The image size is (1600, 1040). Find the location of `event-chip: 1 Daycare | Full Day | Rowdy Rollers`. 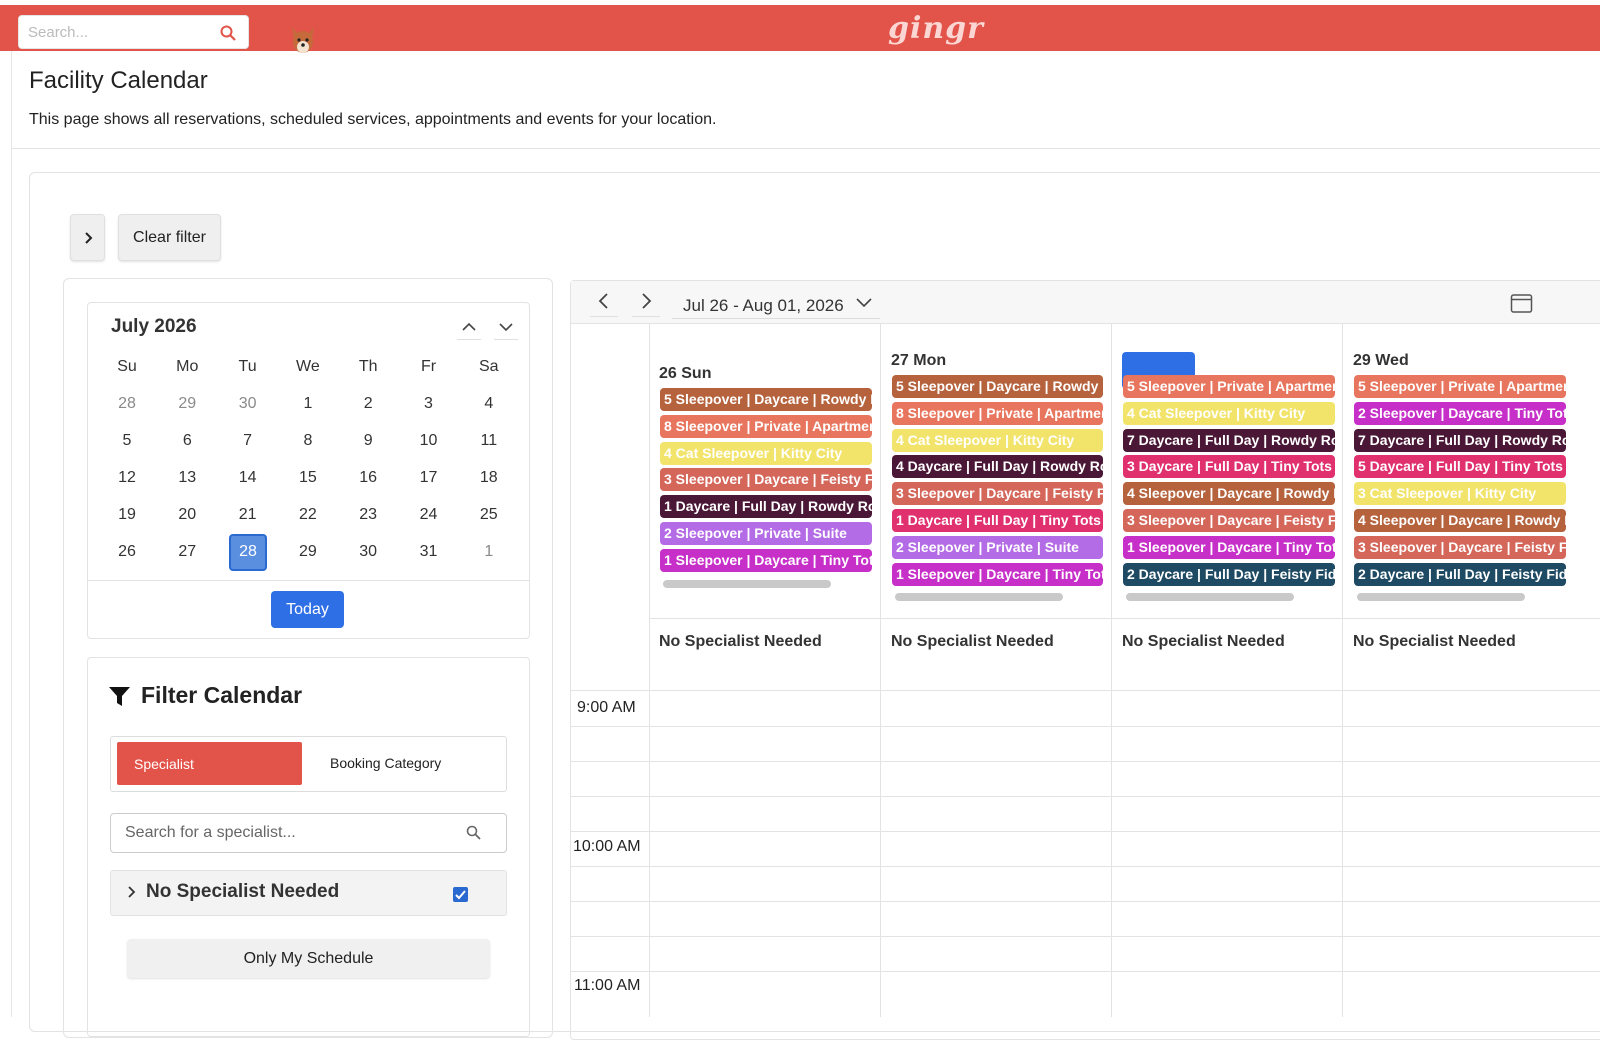

event-chip: 1 Daycare | Full Day | Rowdy Rollers is located at coordinates (766, 507).